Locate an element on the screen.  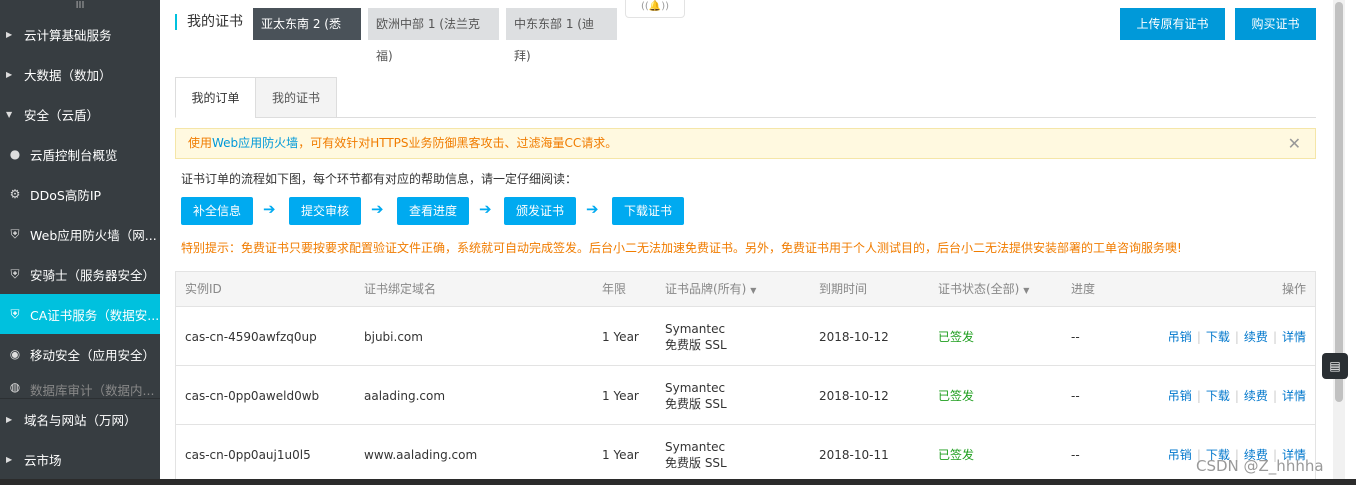
scrollbar is located at coordinates (1339, 242).